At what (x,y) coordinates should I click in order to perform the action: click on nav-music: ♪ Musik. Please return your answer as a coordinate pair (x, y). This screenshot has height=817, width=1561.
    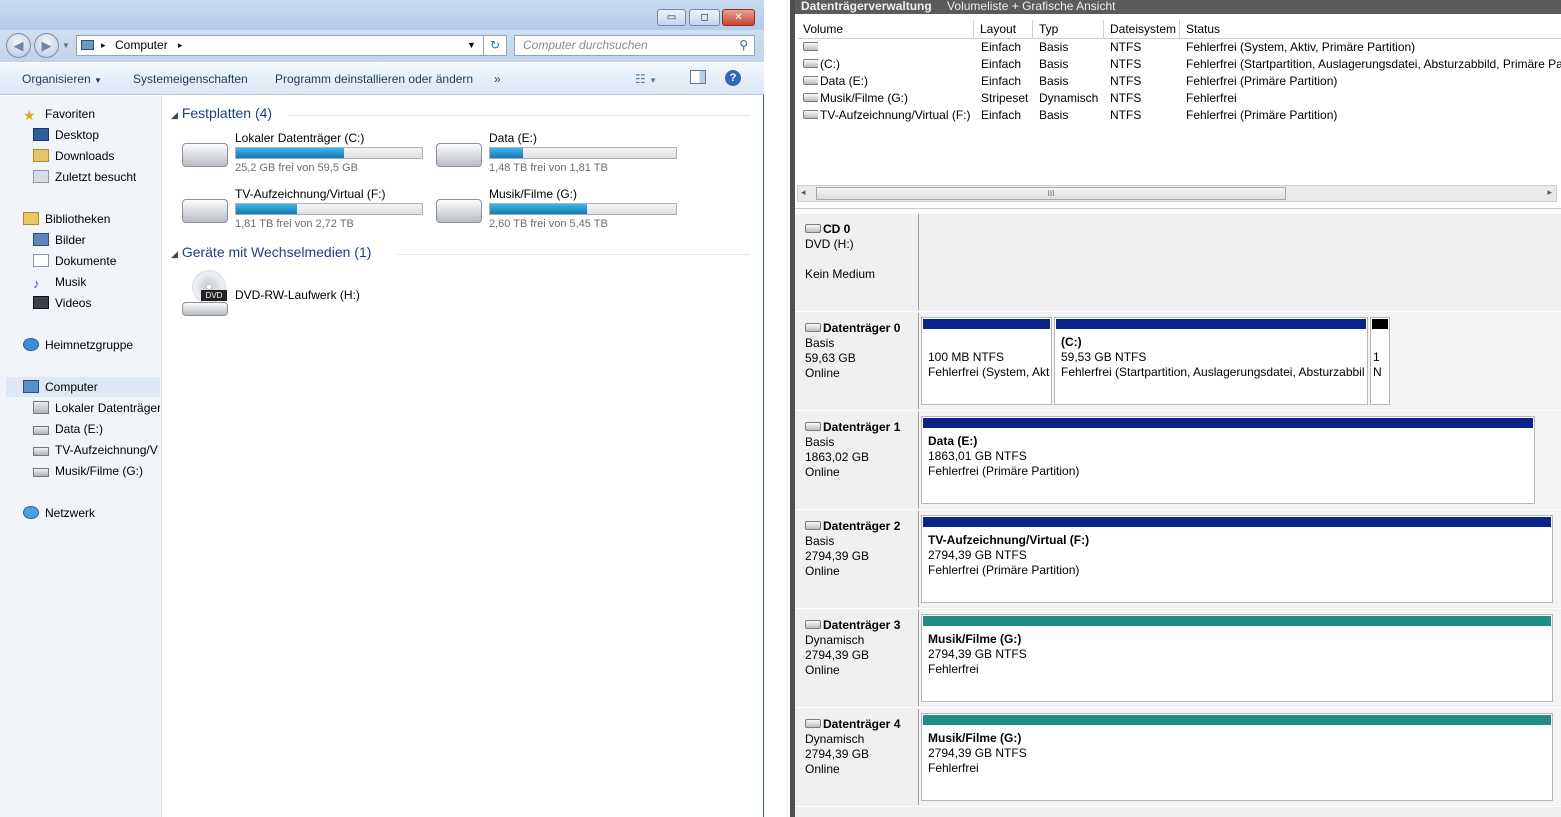
    Looking at the image, I should click on (59, 282).